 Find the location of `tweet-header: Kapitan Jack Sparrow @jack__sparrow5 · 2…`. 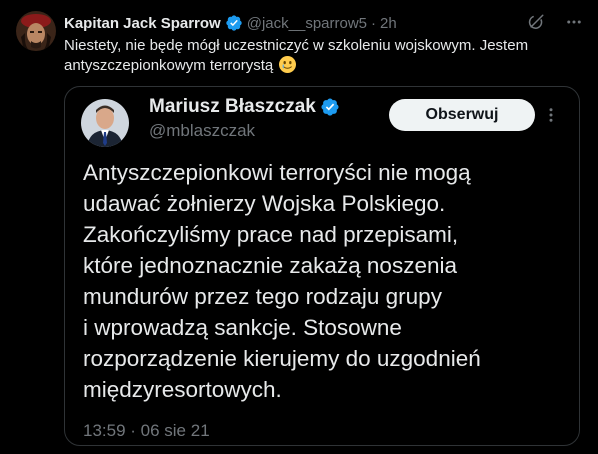

tweet-header: Kapitan Jack Sparrow @jack__sparrow5 · 2… is located at coordinates (230, 23).